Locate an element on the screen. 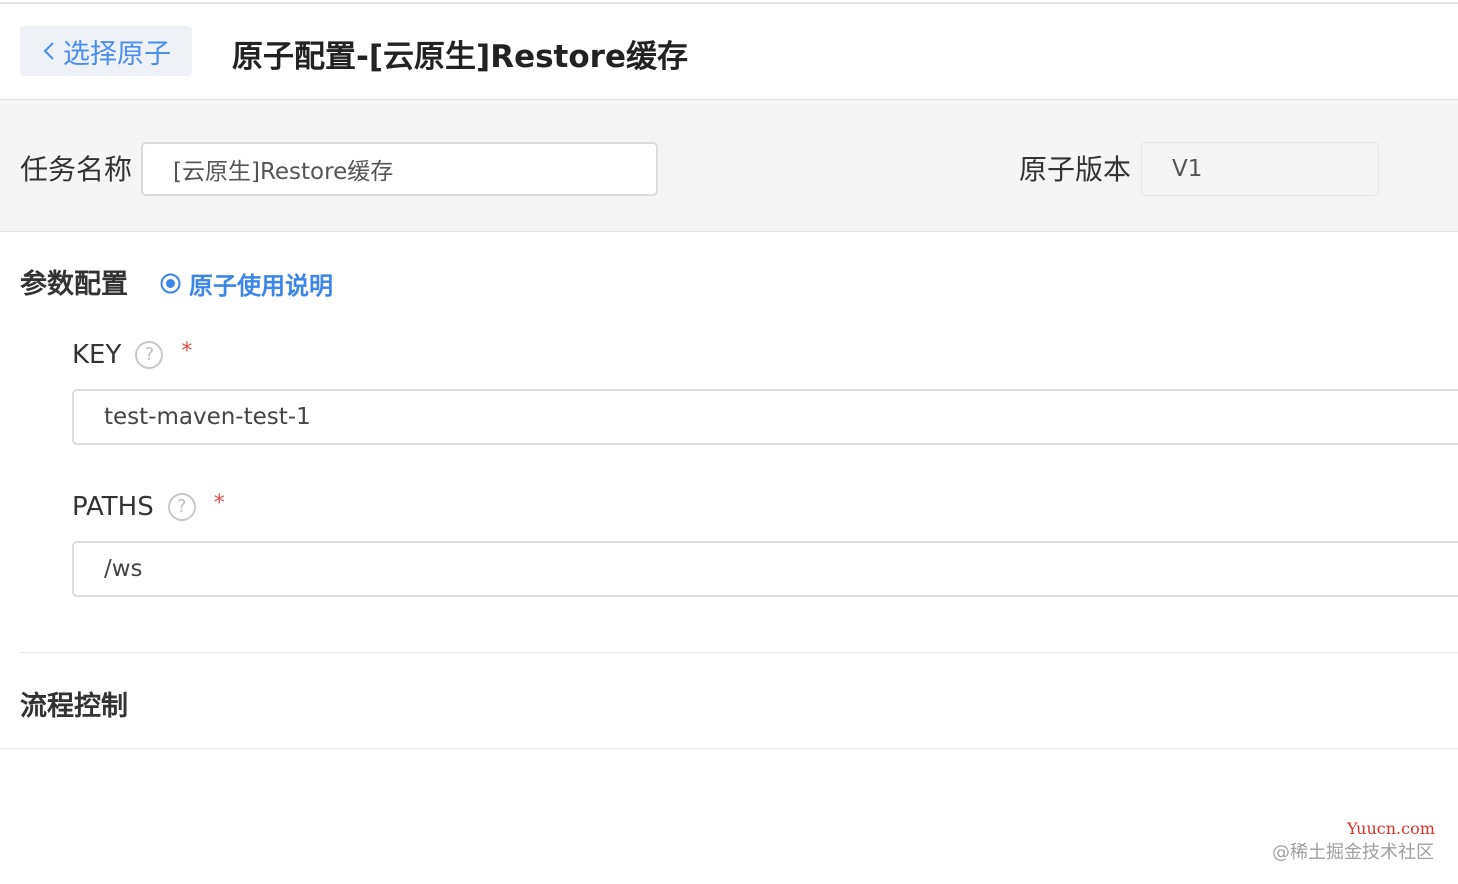 This screenshot has height=884, width=1458. paths-label-text: PATHS is located at coordinates (113, 507).